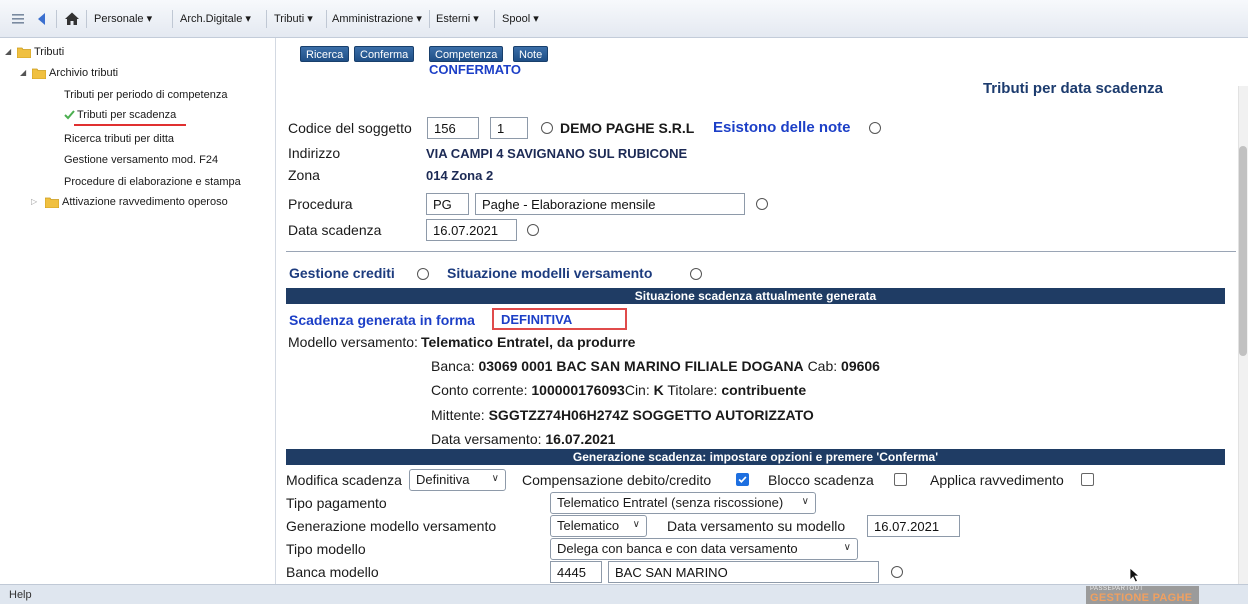 This screenshot has width=1248, height=604. What do you see at coordinates (860, 366) in the screenshot?
I see `cab-value: 09606` at bounding box center [860, 366].